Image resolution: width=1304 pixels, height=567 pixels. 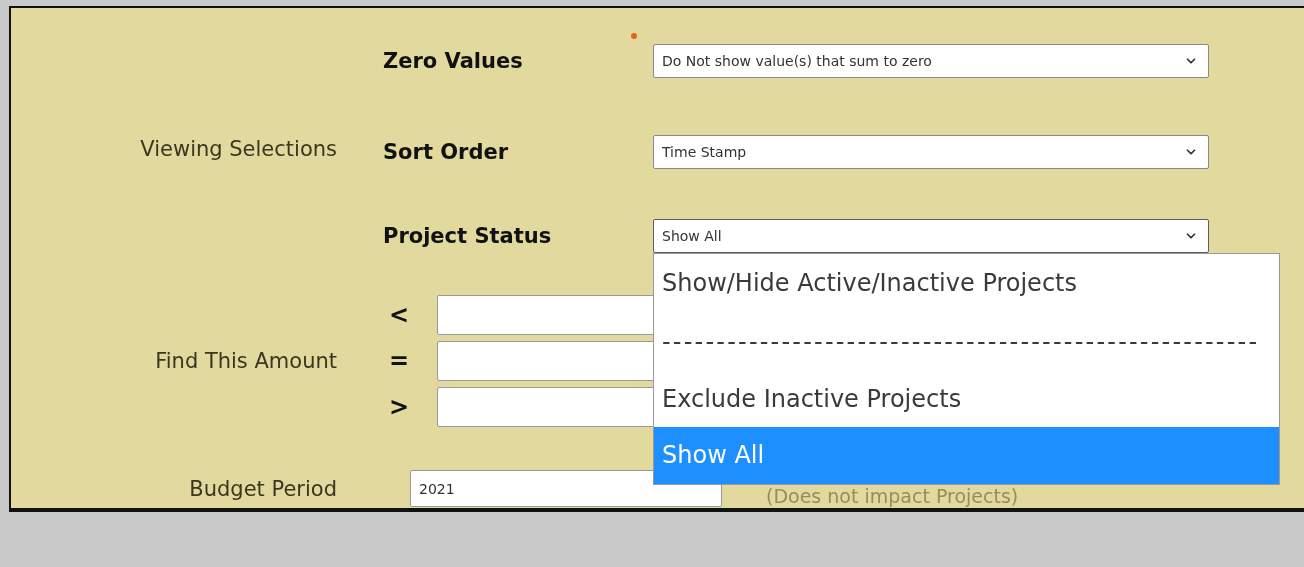 I want to click on required-marker, so click(x=634, y=36).